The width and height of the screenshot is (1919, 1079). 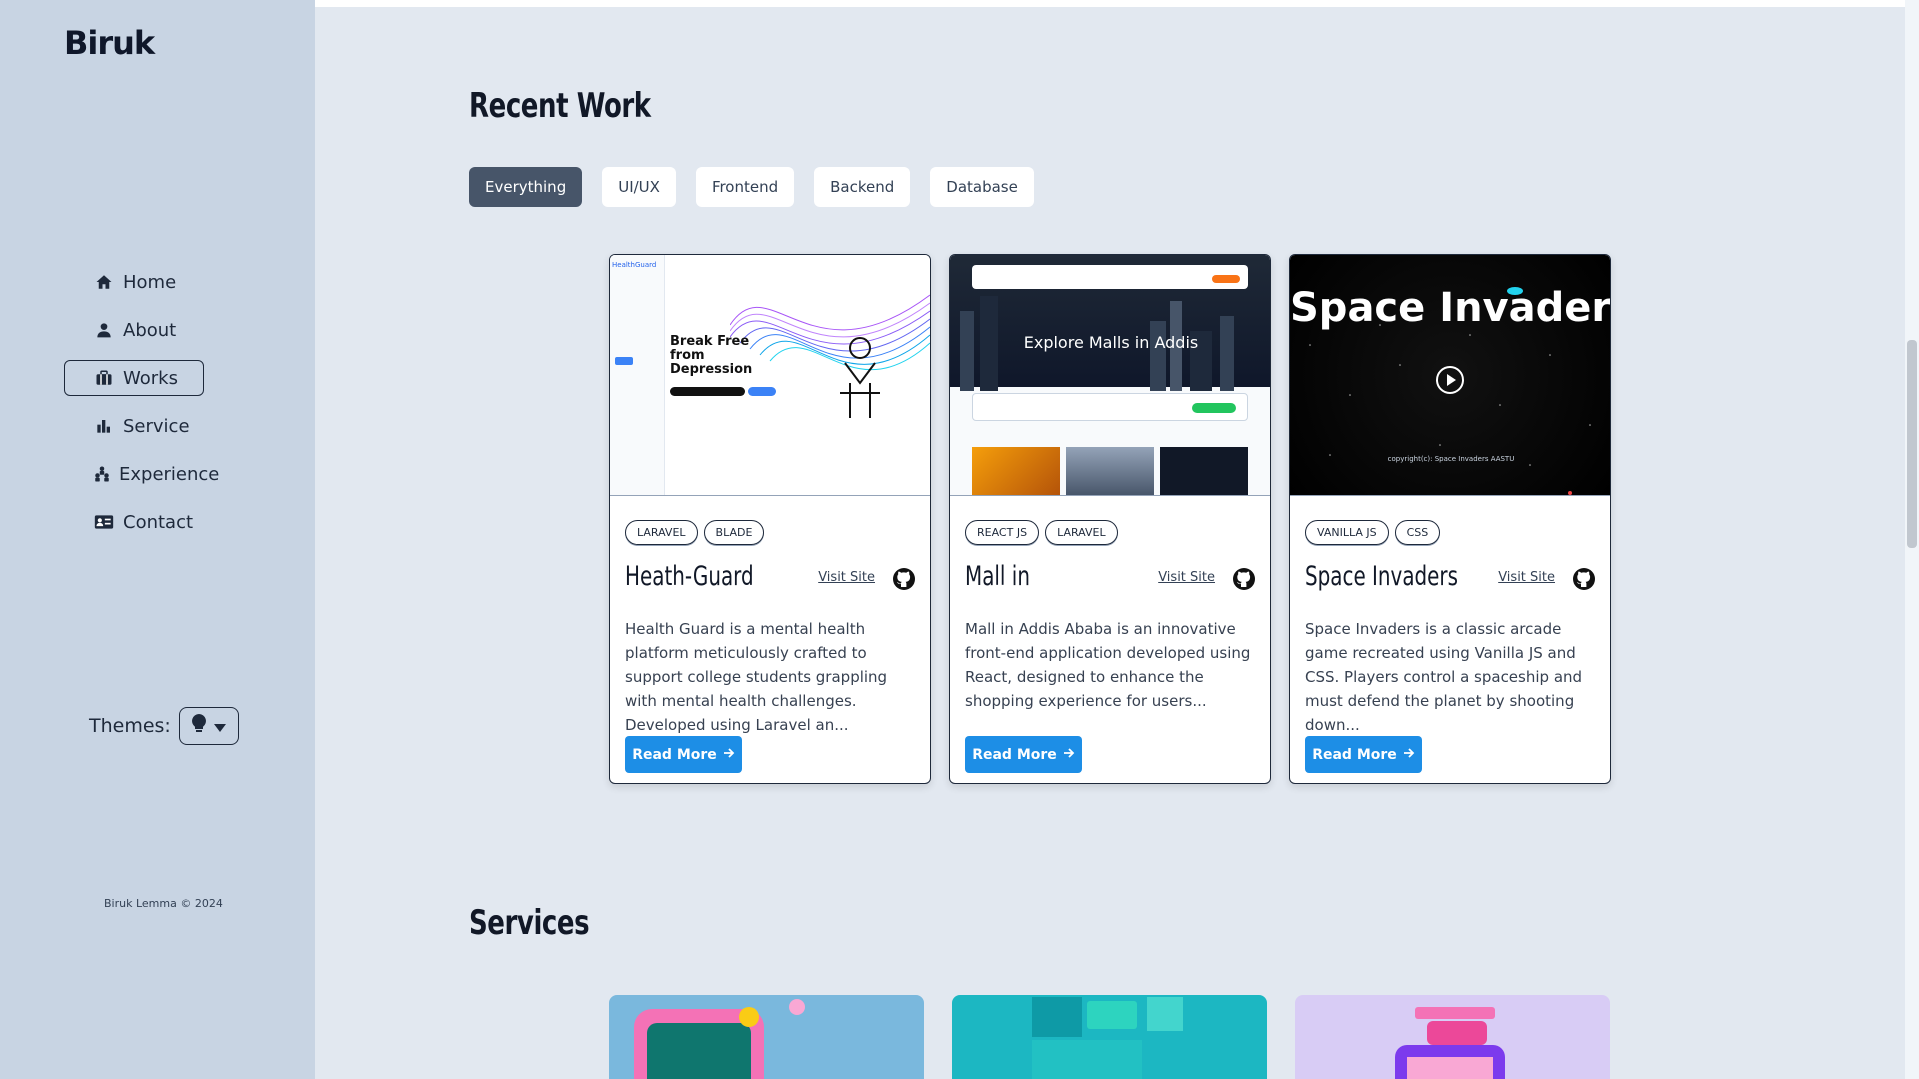 I want to click on filter-backend: Backend, so click(x=862, y=187).